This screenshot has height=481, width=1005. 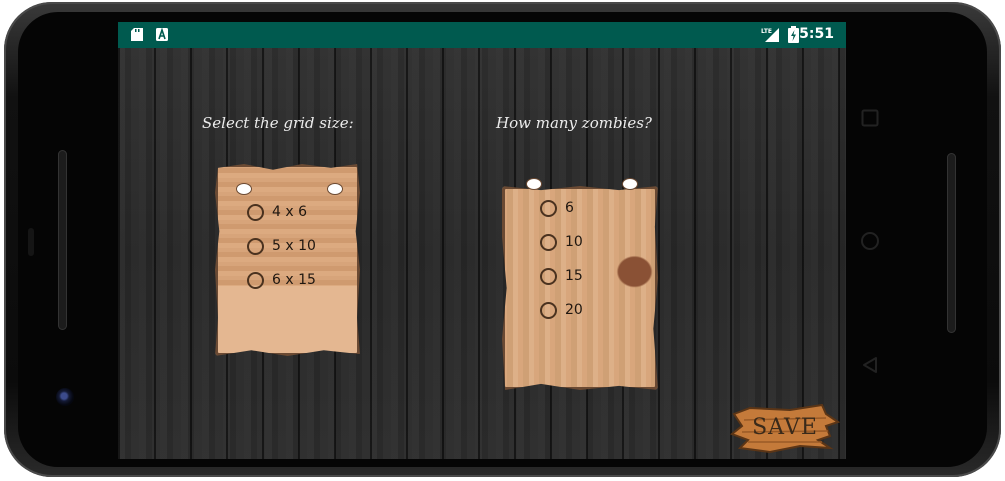 What do you see at coordinates (766, 31) in the screenshot?
I see `svg-text: LTE` at bounding box center [766, 31].